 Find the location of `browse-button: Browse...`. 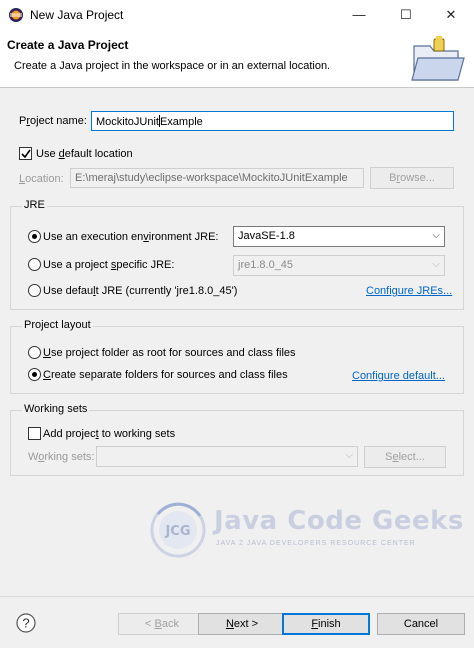

browse-button: Browse... is located at coordinates (412, 178).